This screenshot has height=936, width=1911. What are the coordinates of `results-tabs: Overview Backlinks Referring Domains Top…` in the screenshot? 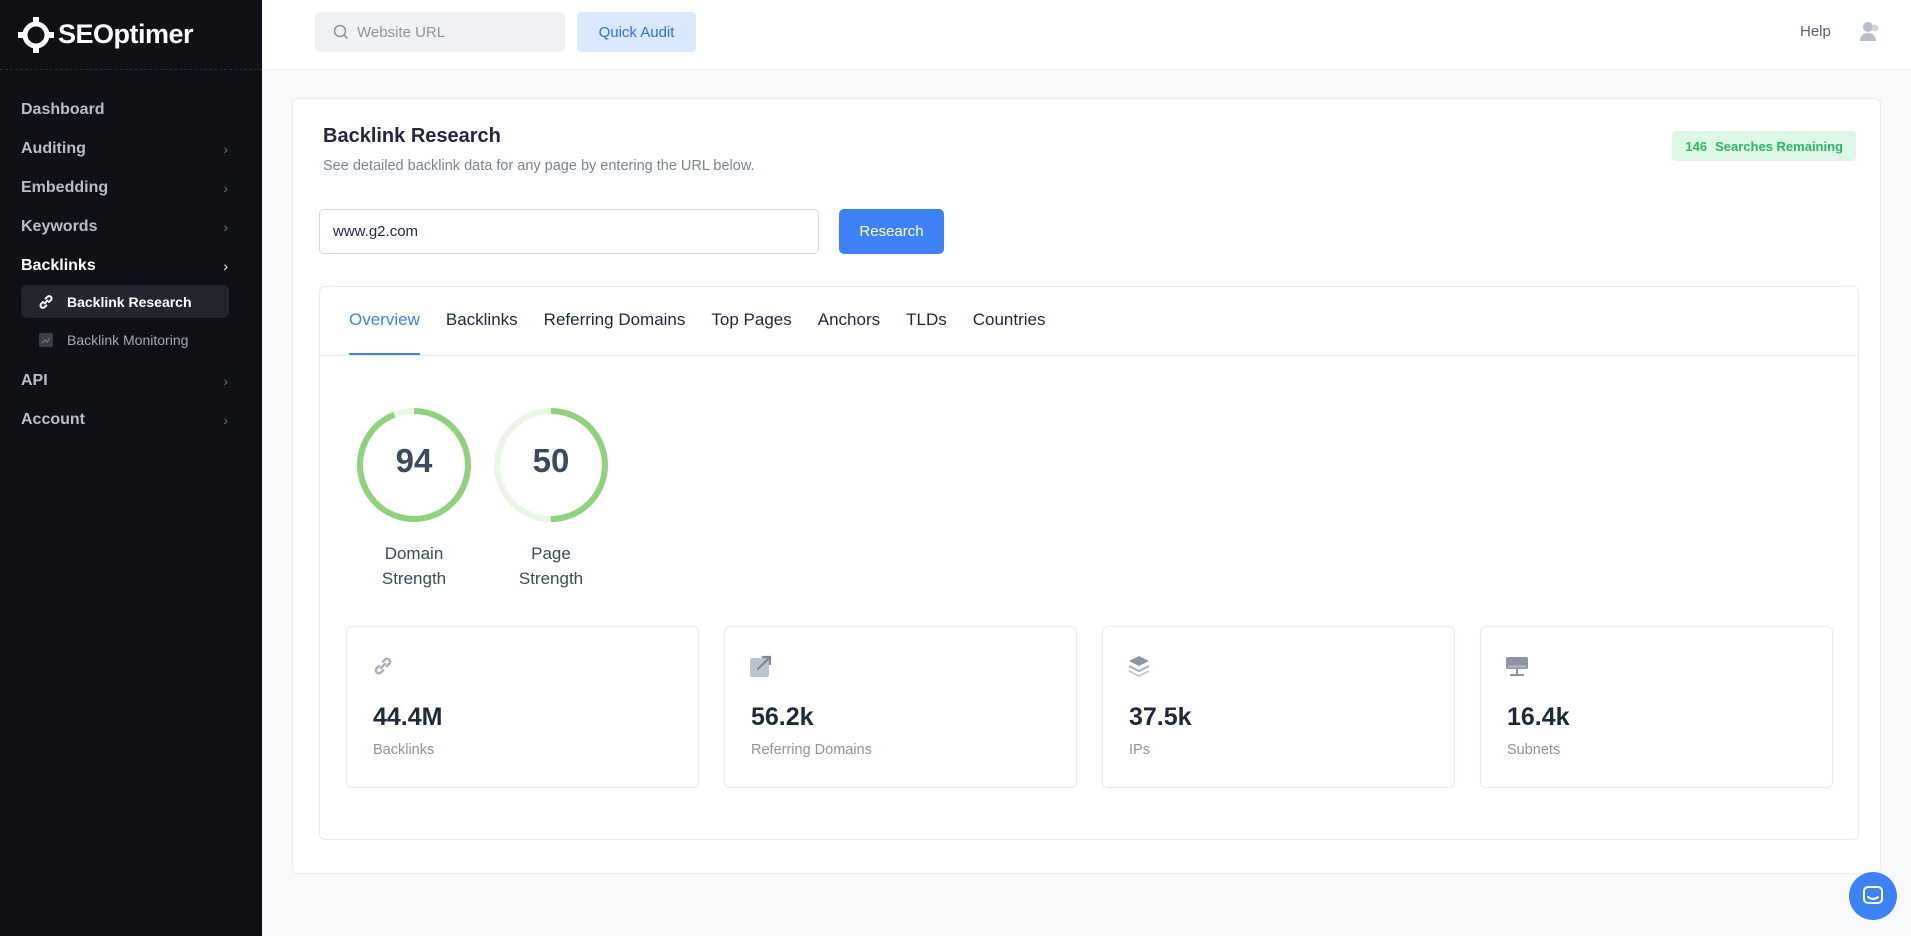 It's located at (1089, 321).